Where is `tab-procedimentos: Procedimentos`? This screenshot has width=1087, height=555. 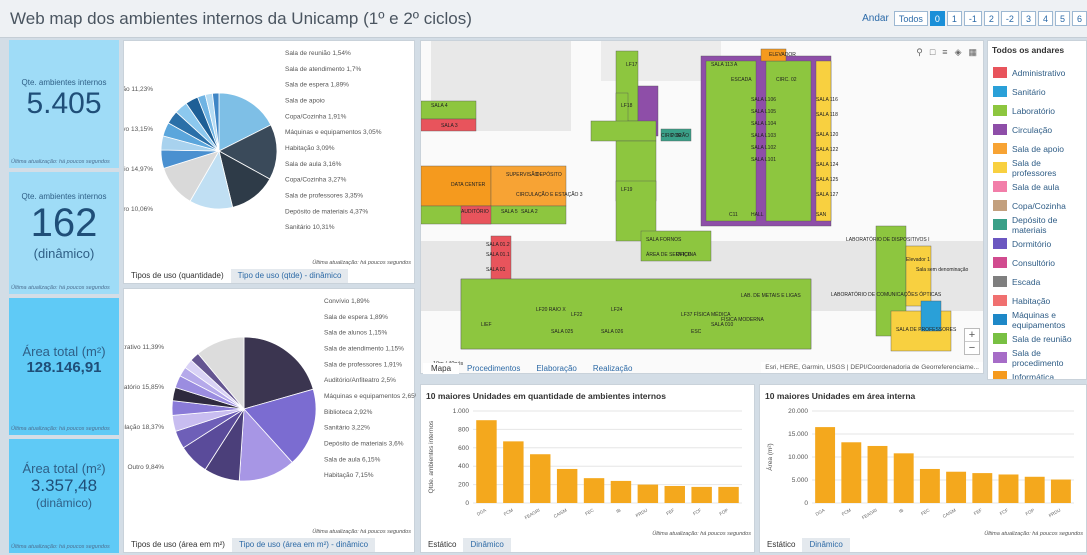 tab-procedimentos: Procedimentos is located at coordinates (493, 368).